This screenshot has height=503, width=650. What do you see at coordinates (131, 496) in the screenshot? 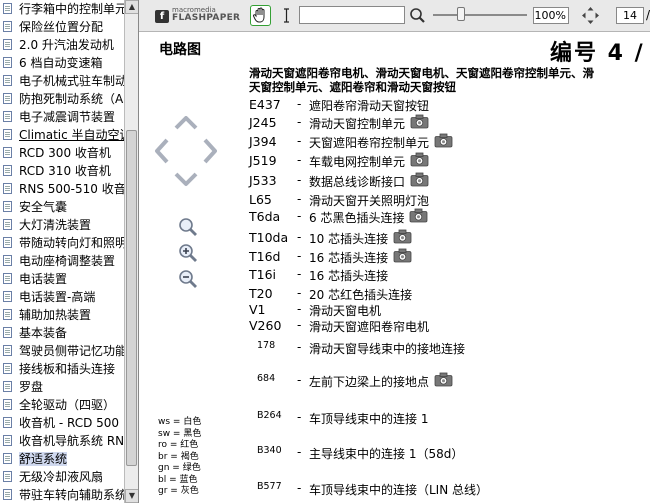
I see `scroll-down-arrow-icon: ▼` at bounding box center [131, 496].